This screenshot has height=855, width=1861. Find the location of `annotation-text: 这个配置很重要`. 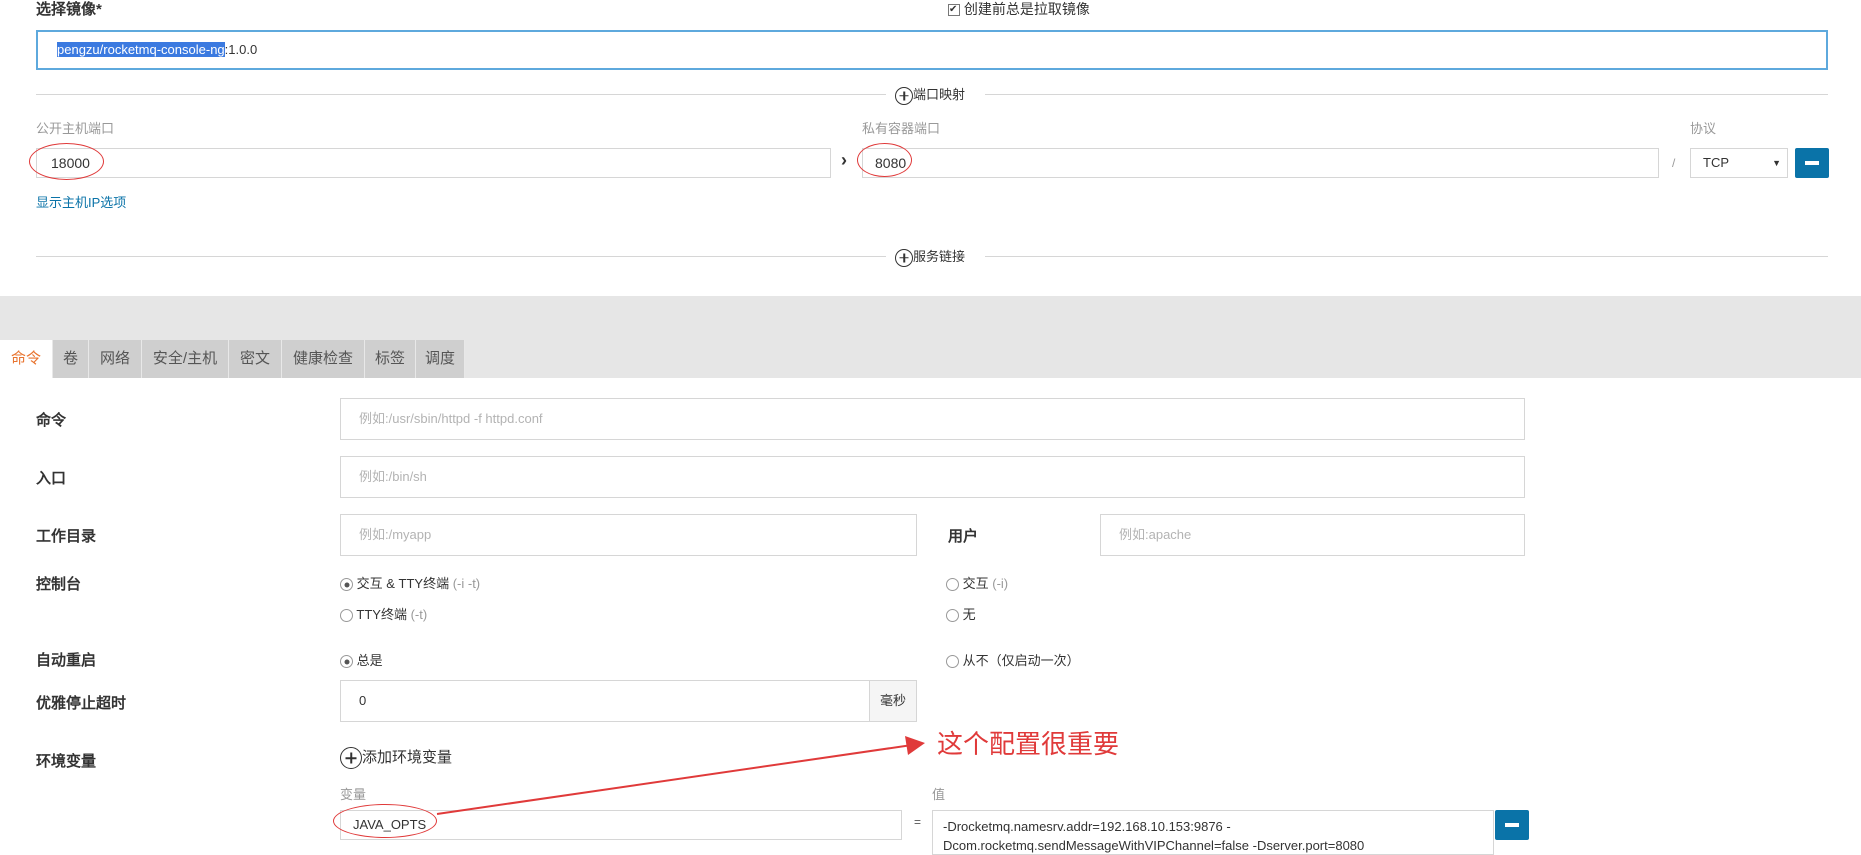

annotation-text: 这个配置很重要 is located at coordinates (1028, 745).